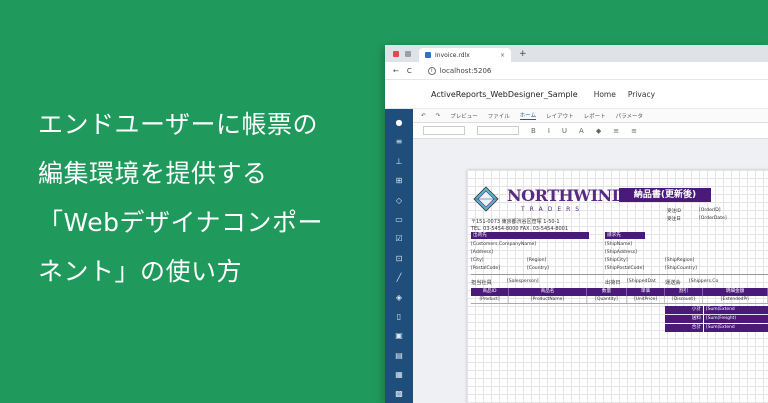 The height and width of the screenshot is (403, 768). I want to click on bill-city: [City], so click(477, 260).